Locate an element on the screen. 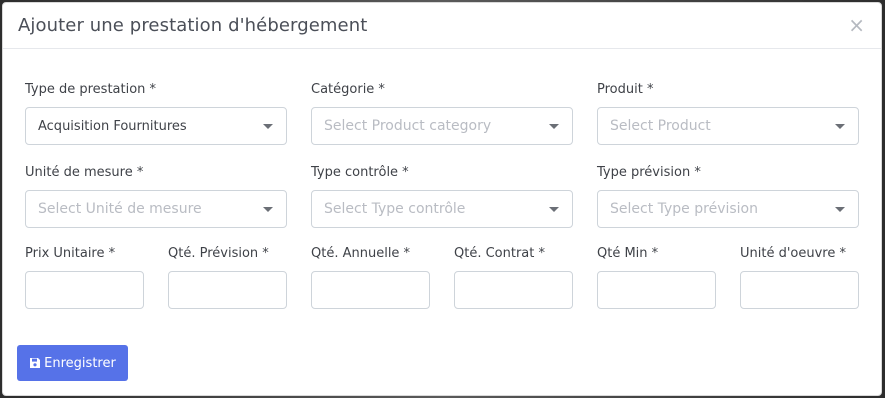  qte-prevision-field: Qté. Prévision * is located at coordinates (227, 277).